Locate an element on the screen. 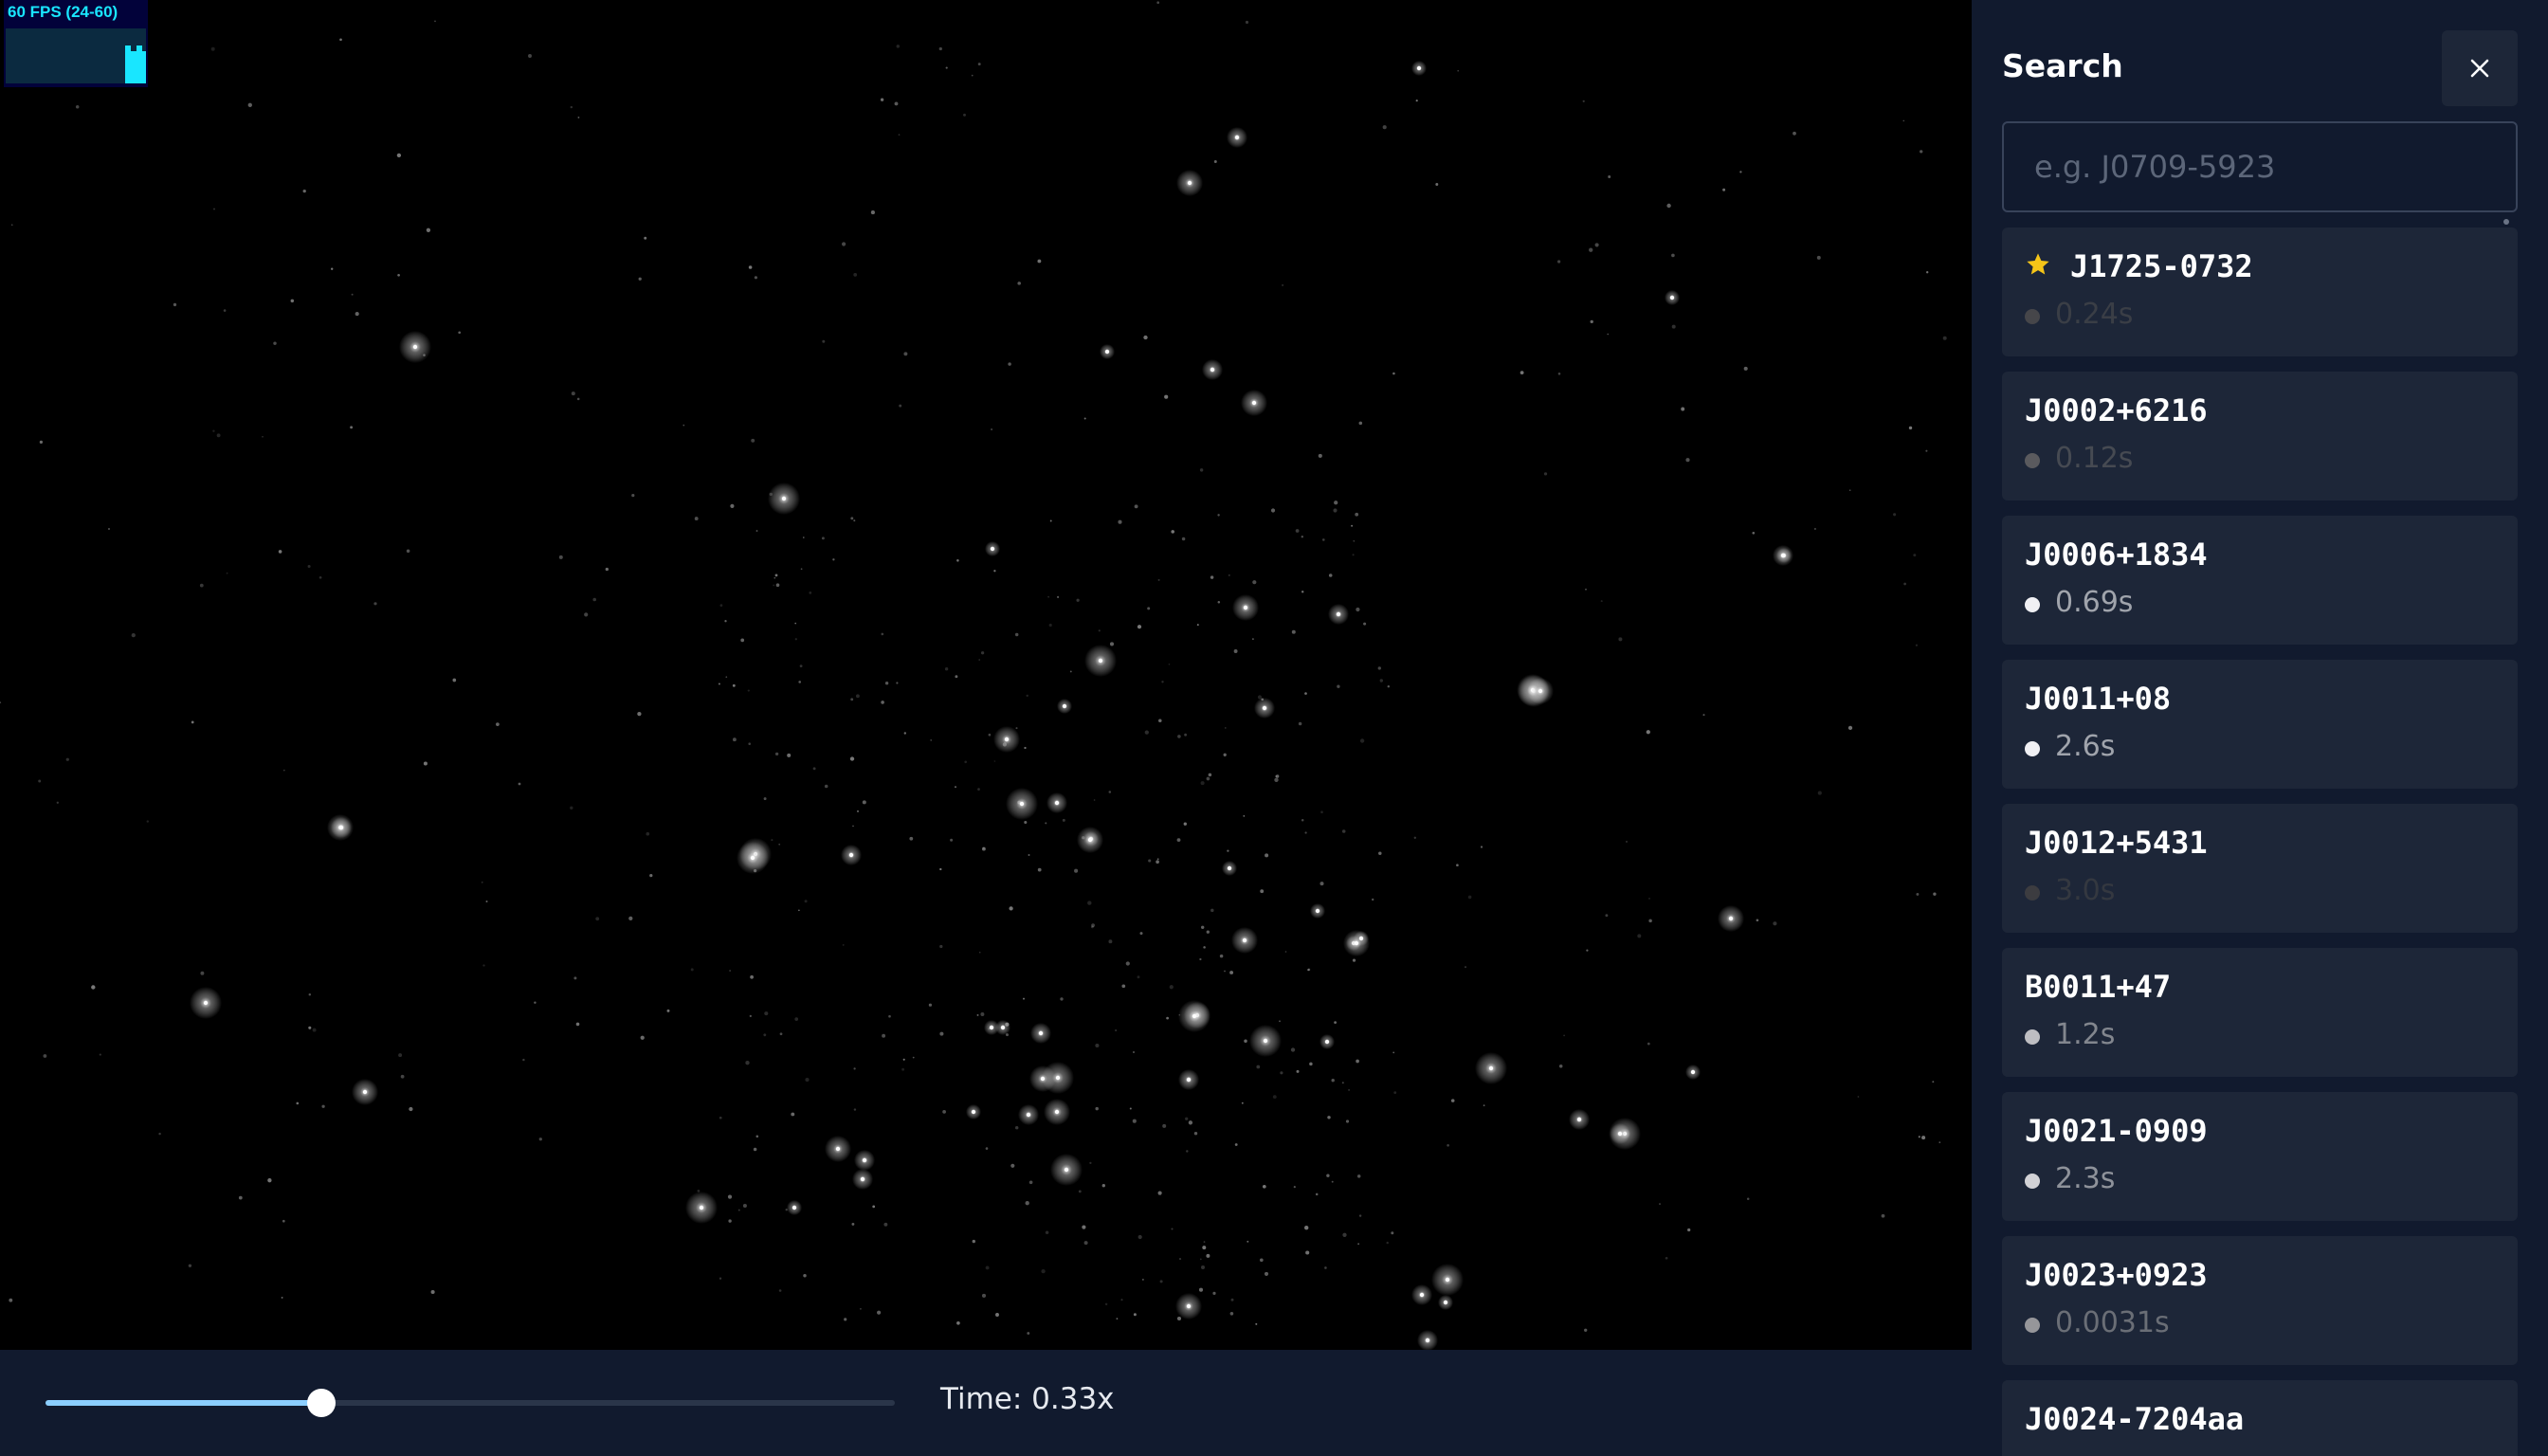 This screenshot has height=1456, width=2548. result-name: J0006+1834 is located at coordinates (2116, 555).